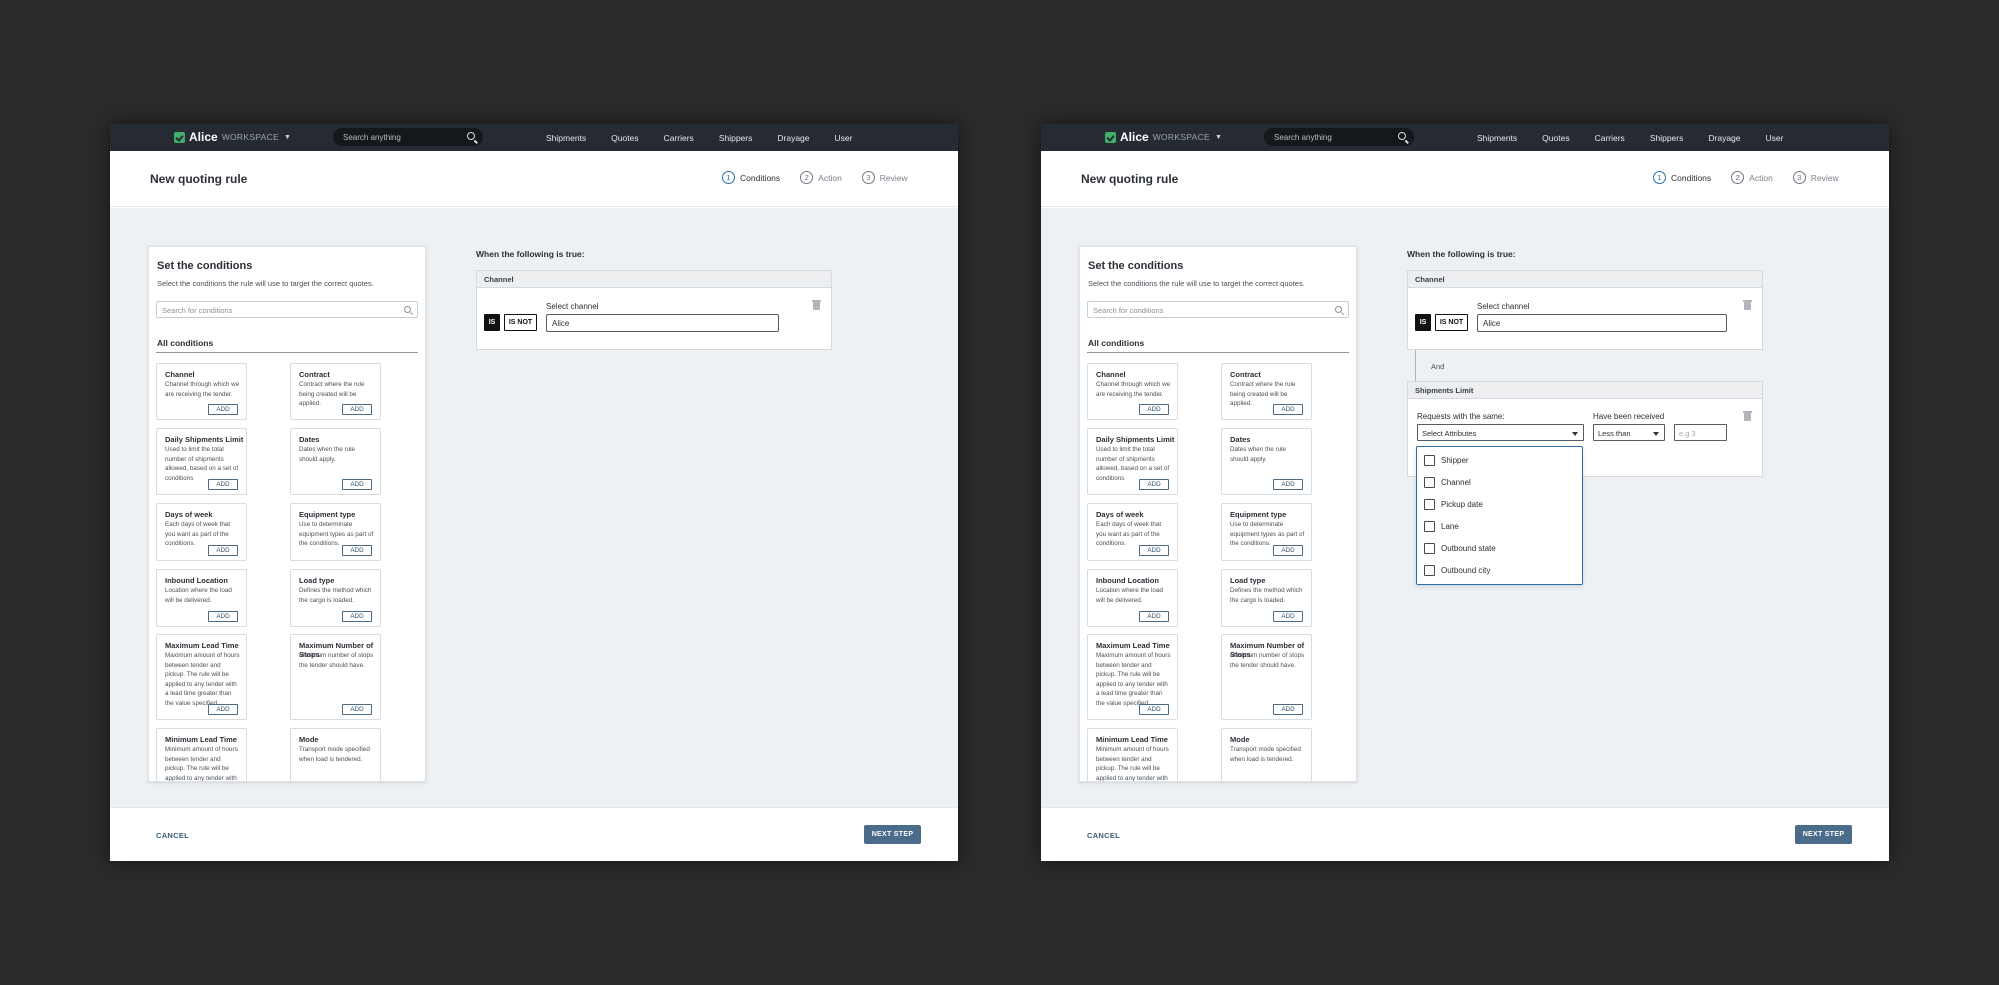  Describe the element at coordinates (179, 137) in the screenshot. I see `brand-mark-icon` at that location.